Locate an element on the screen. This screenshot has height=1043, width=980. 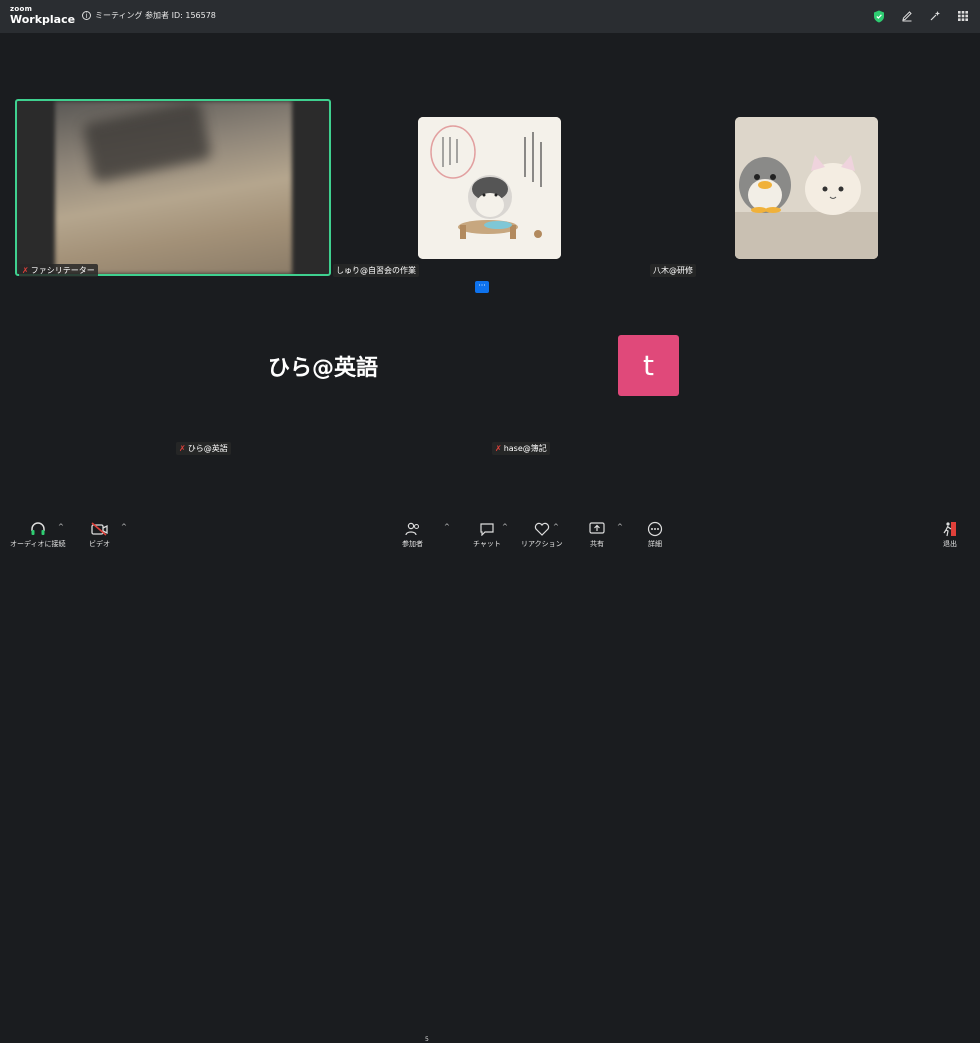
participants-icon is located at coordinates (413, 529).